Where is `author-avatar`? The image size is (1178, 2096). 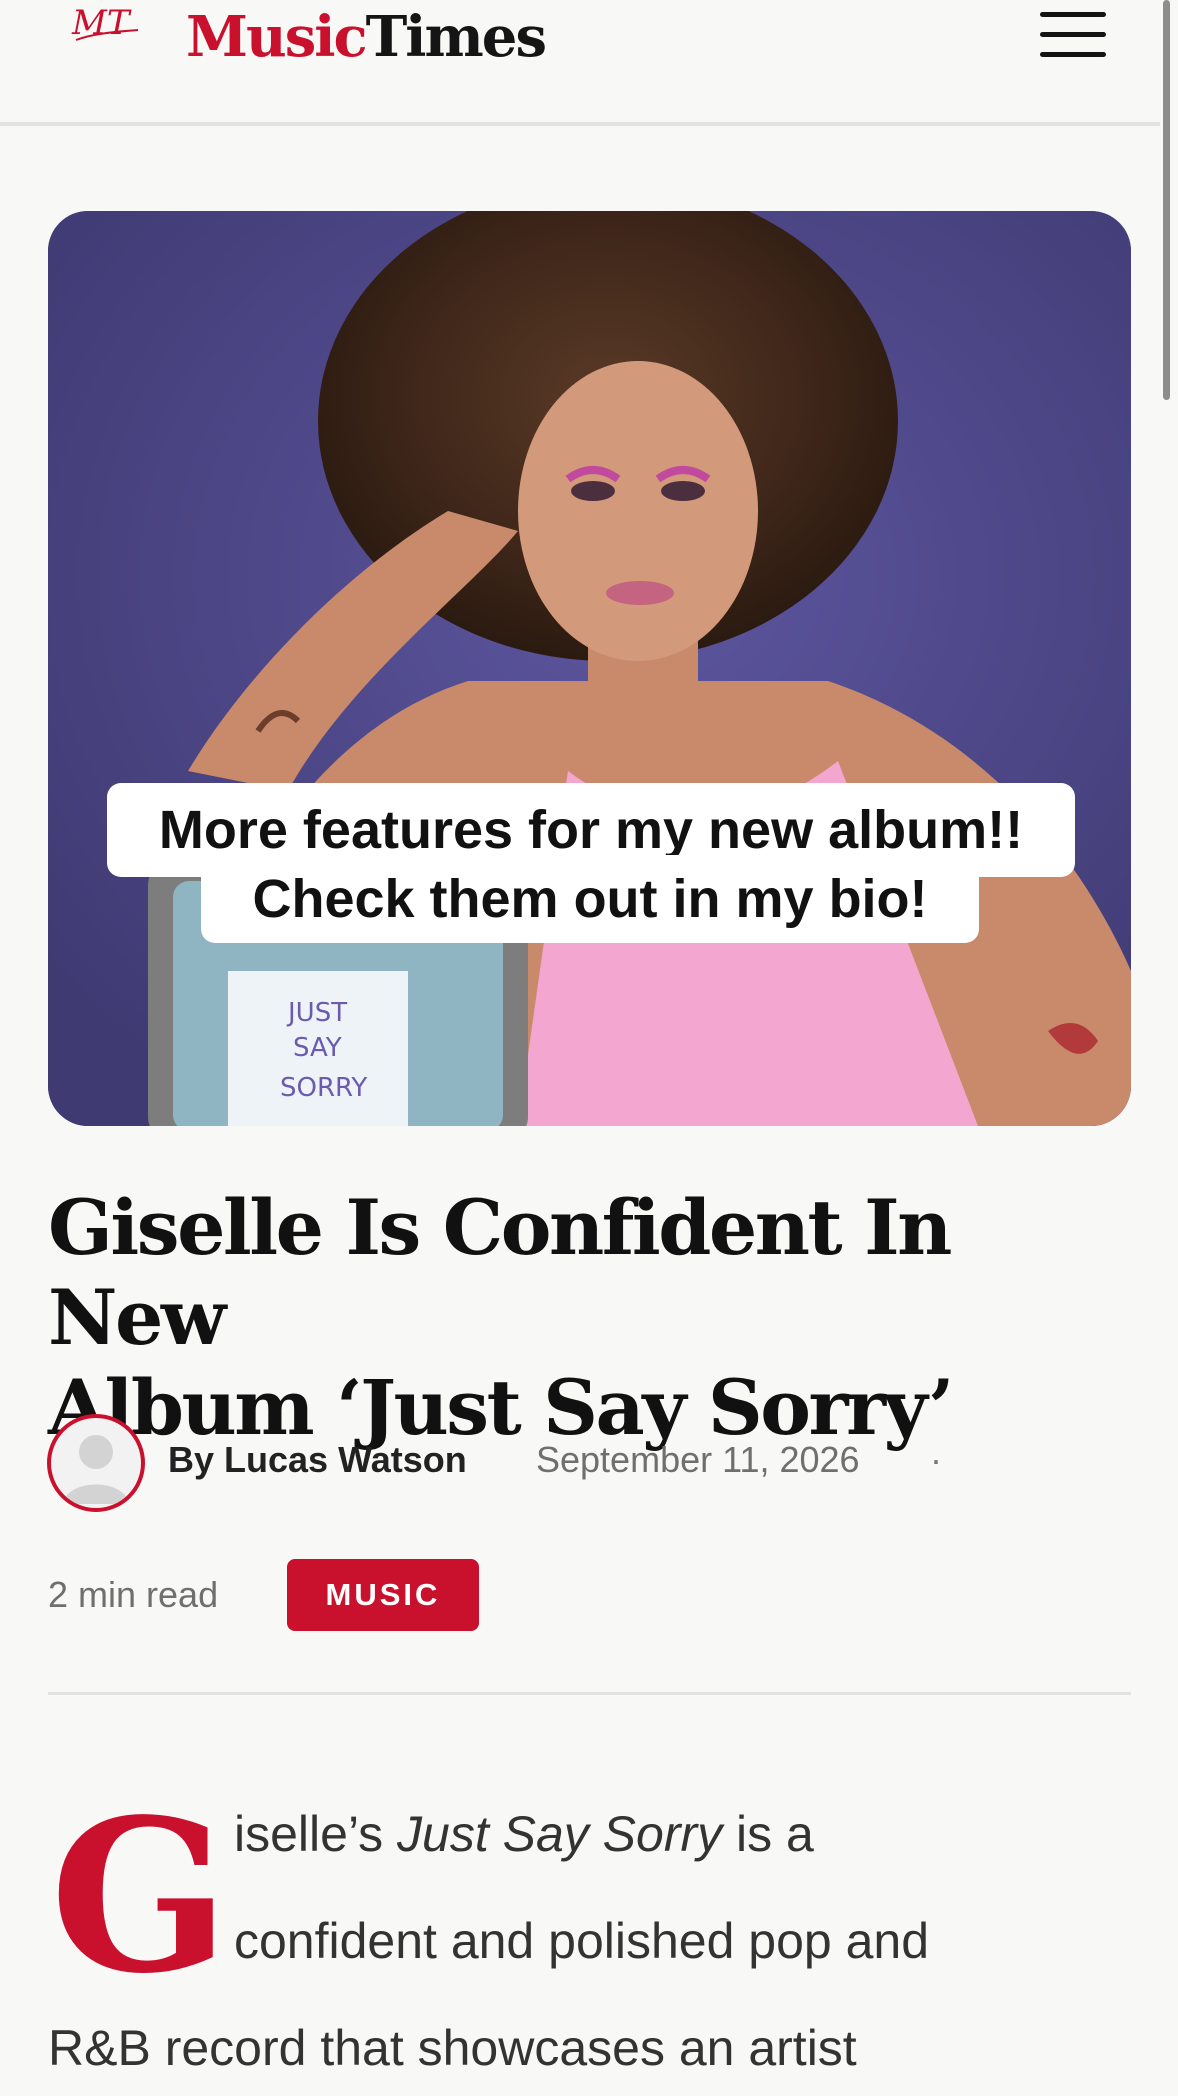
author-avatar is located at coordinates (96, 1463).